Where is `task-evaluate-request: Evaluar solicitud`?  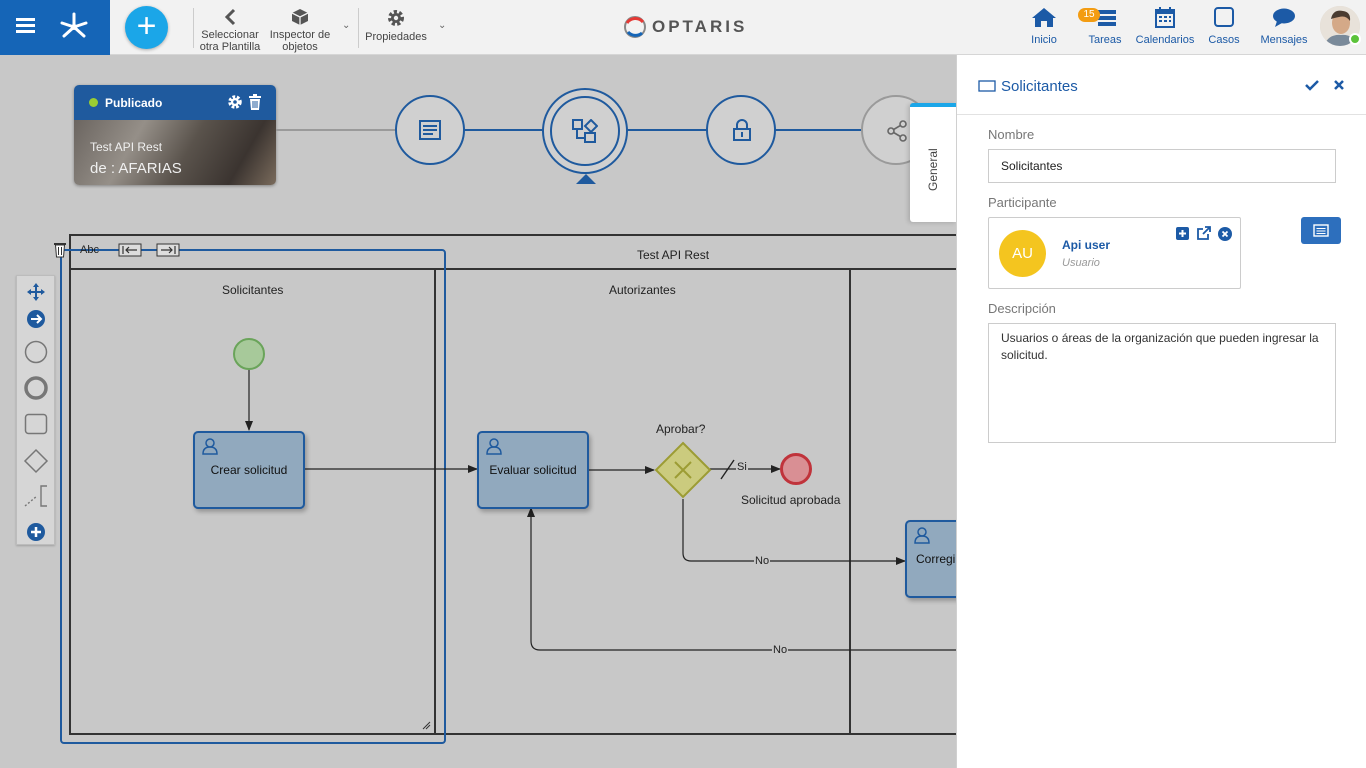 task-evaluate-request: Evaluar solicitud is located at coordinates (533, 470).